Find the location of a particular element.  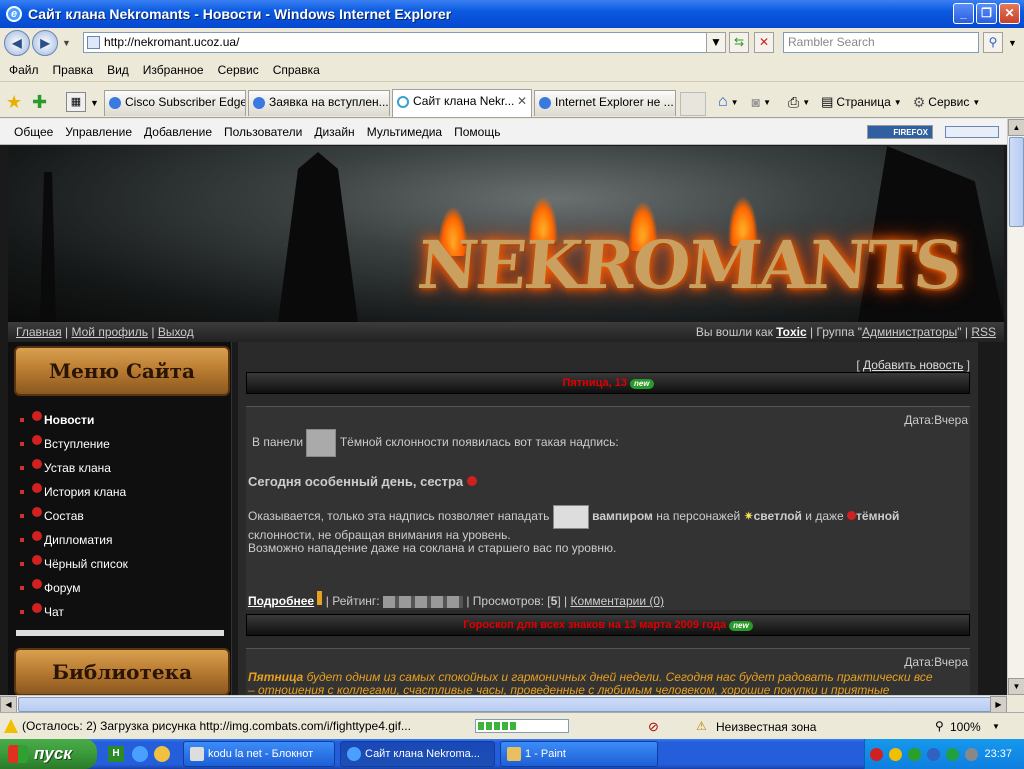

url-input: http://nekromant.ucoz.ua/ is located at coordinates (403, 42).